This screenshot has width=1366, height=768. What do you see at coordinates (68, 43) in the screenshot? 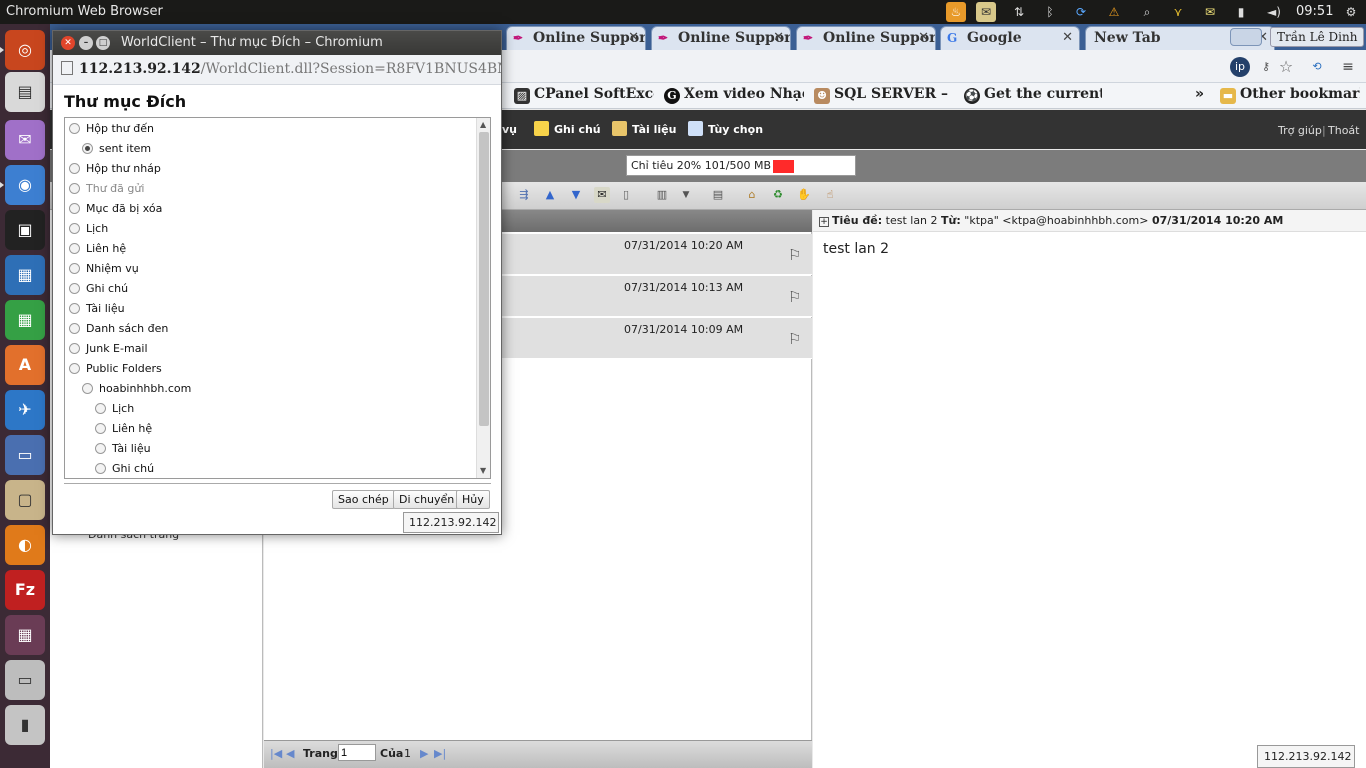
I see `close-icon: ✕` at bounding box center [68, 43].